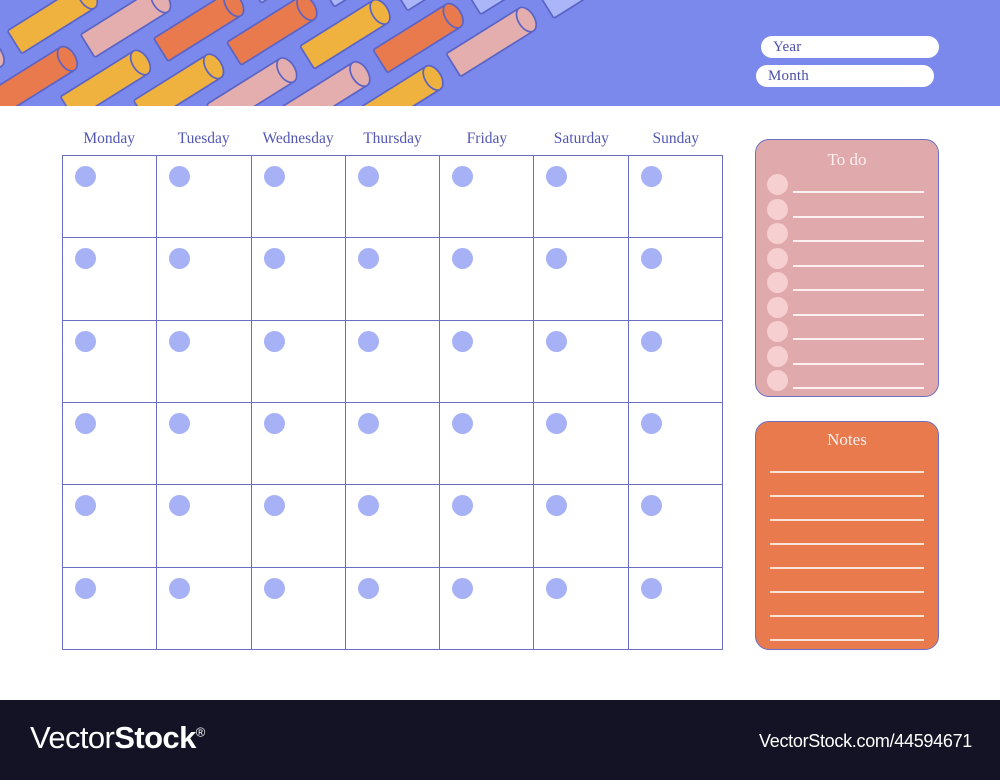 The width and height of the screenshot is (1000, 780). What do you see at coordinates (850, 47) in the screenshot?
I see `year-field: Year` at bounding box center [850, 47].